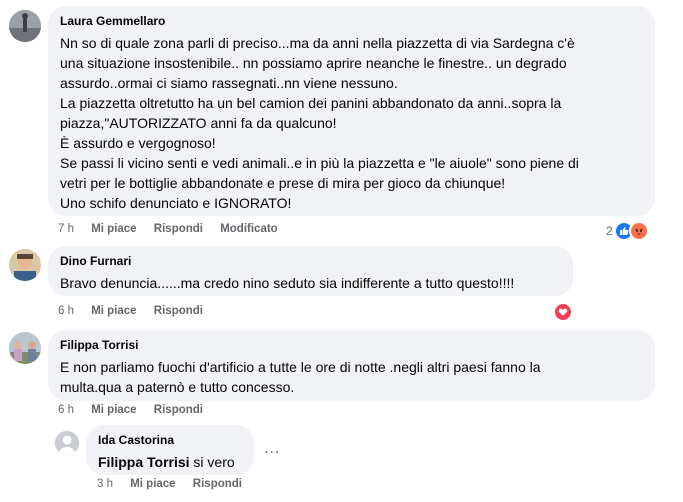 The height and width of the screenshot is (502, 683). Describe the element at coordinates (144, 462) in the screenshot. I see `mention-link: Filippa Torrisi` at that location.